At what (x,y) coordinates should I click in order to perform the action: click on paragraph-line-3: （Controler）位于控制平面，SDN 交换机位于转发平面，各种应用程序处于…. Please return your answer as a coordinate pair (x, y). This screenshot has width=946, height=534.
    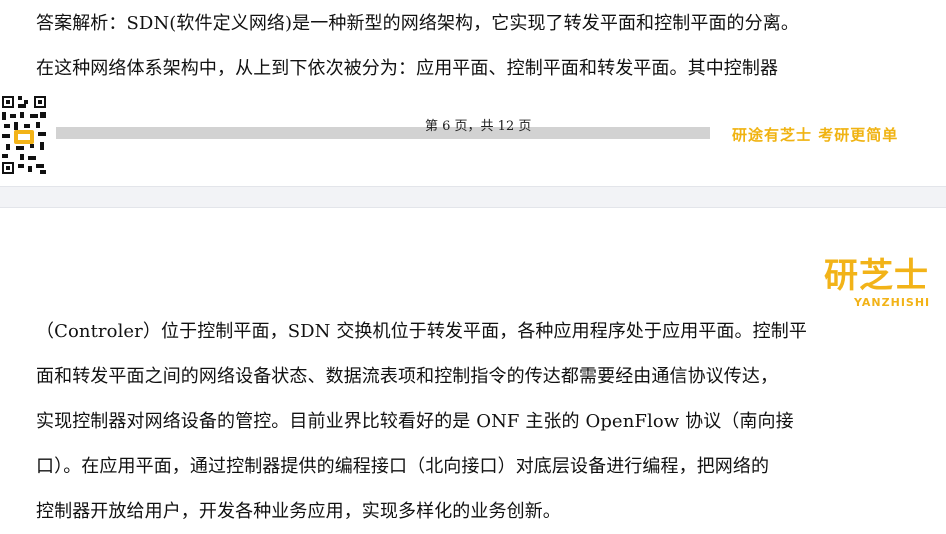
    Looking at the image, I should click on (421, 331).